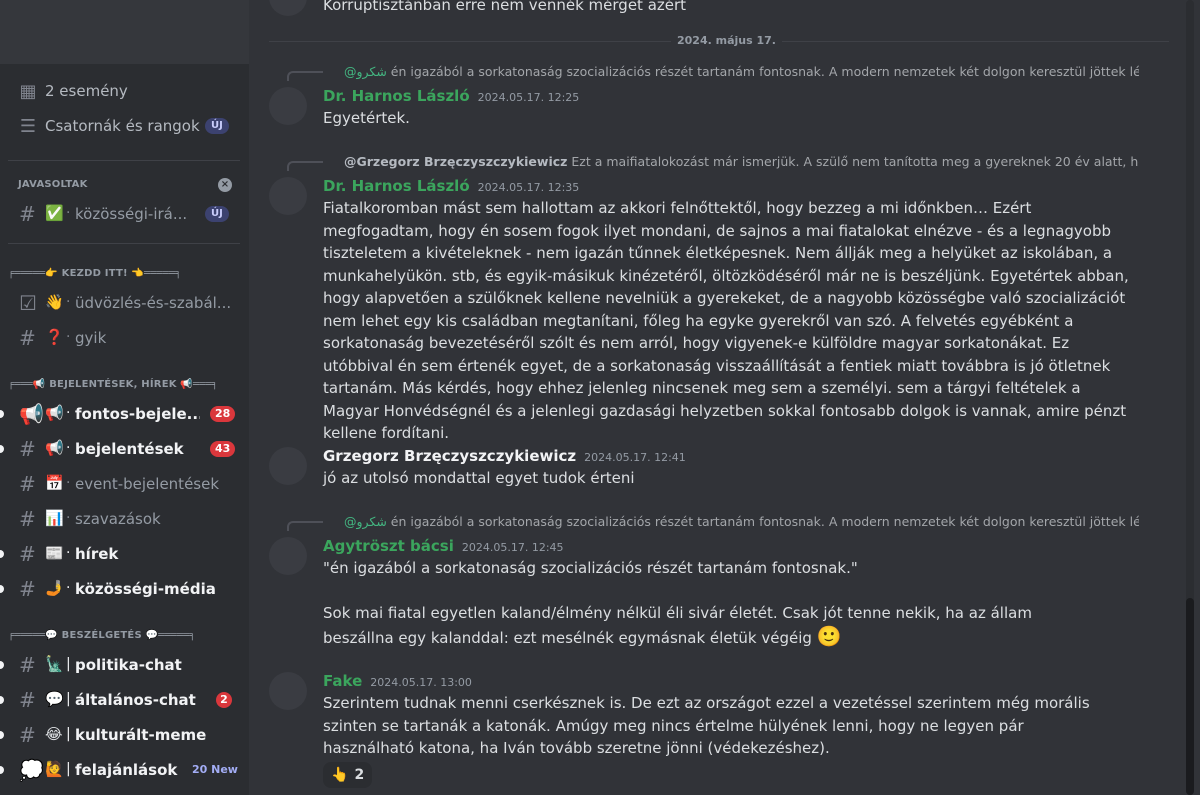  Describe the element at coordinates (28, 303) in the screenshot. I see `rules-icon: ☑` at that location.